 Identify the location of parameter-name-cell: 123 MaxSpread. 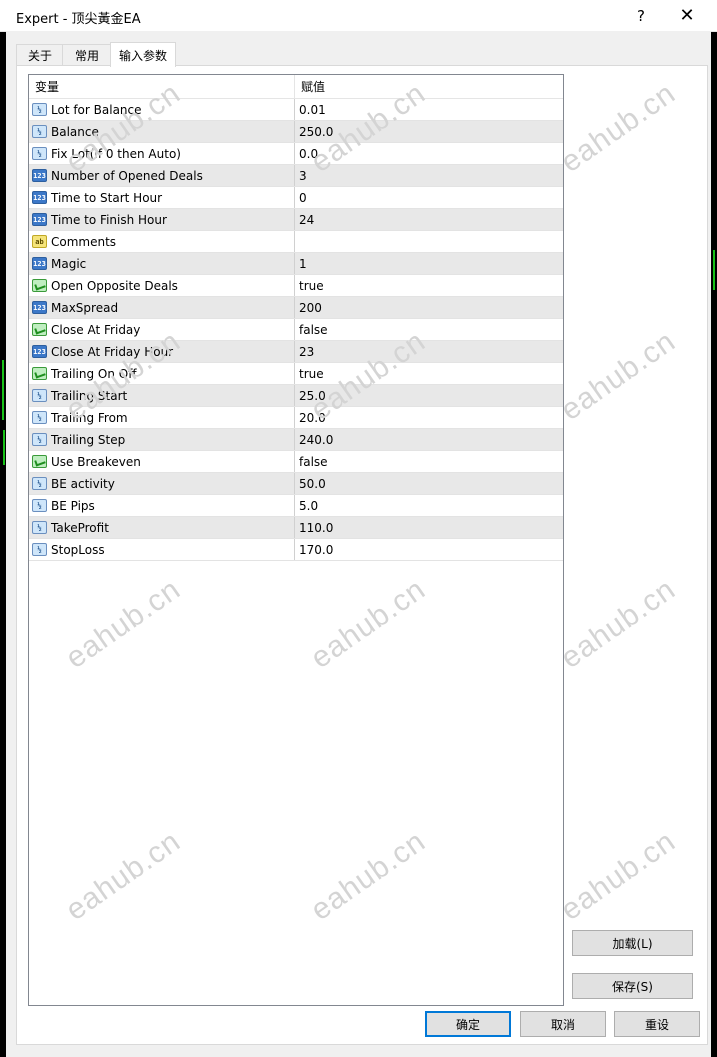
(162, 307).